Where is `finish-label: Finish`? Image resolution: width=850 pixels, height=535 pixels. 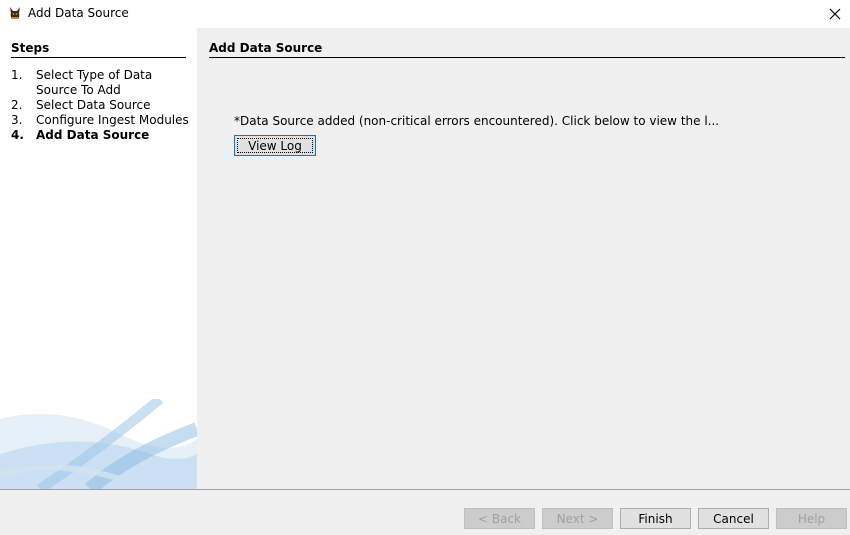 finish-label: Finish is located at coordinates (655, 518).